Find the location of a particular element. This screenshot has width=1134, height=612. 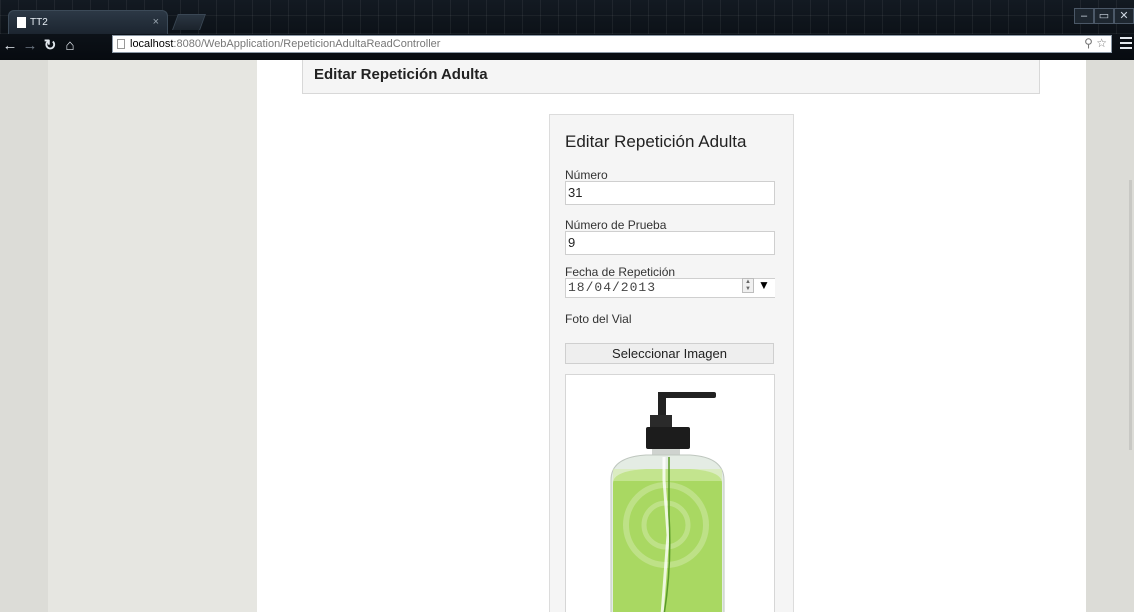

window-controls: – ▭ ✕ is located at coordinates (1104, 16).